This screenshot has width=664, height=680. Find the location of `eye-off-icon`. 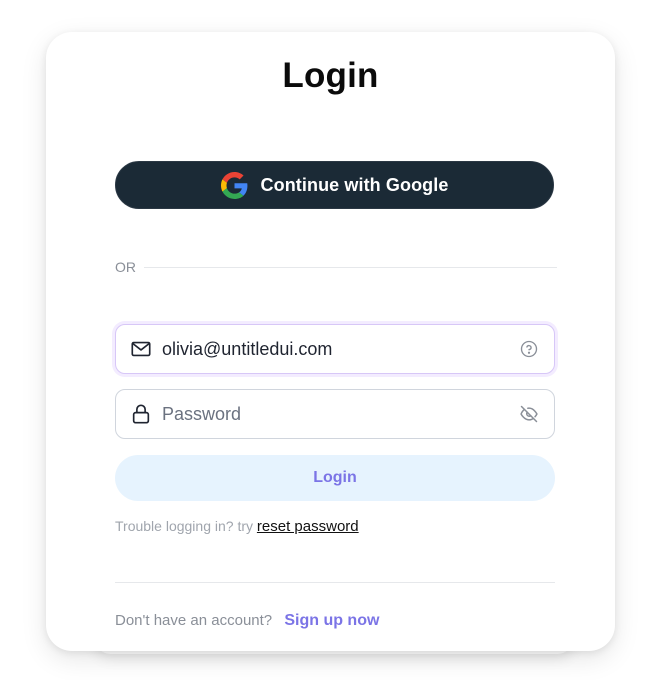

eye-off-icon is located at coordinates (529, 414).